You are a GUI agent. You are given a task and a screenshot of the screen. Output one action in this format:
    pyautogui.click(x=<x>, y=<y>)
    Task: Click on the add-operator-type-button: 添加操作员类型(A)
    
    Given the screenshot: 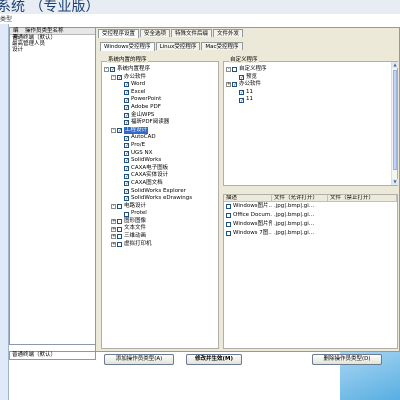 What is the action you would take?
    pyautogui.click(x=139, y=359)
    